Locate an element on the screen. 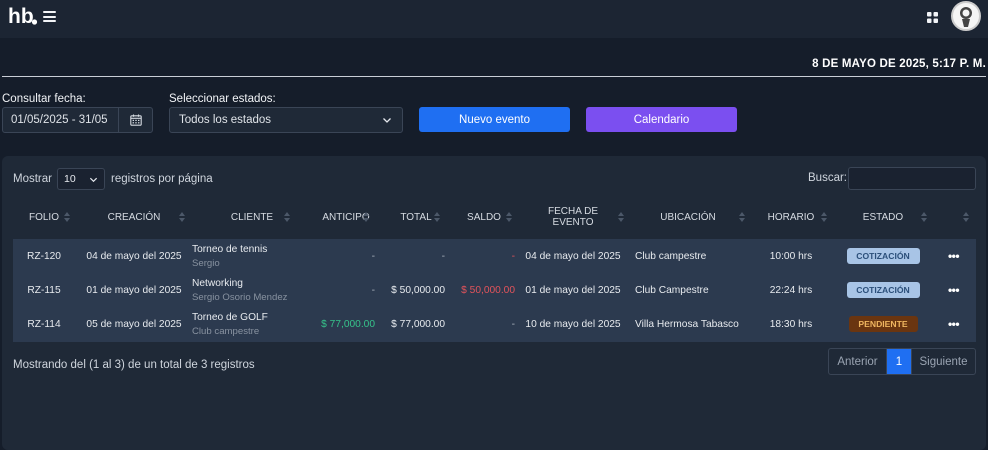 This screenshot has height=450, width=988. search-label: Buscar: is located at coordinates (827, 178).